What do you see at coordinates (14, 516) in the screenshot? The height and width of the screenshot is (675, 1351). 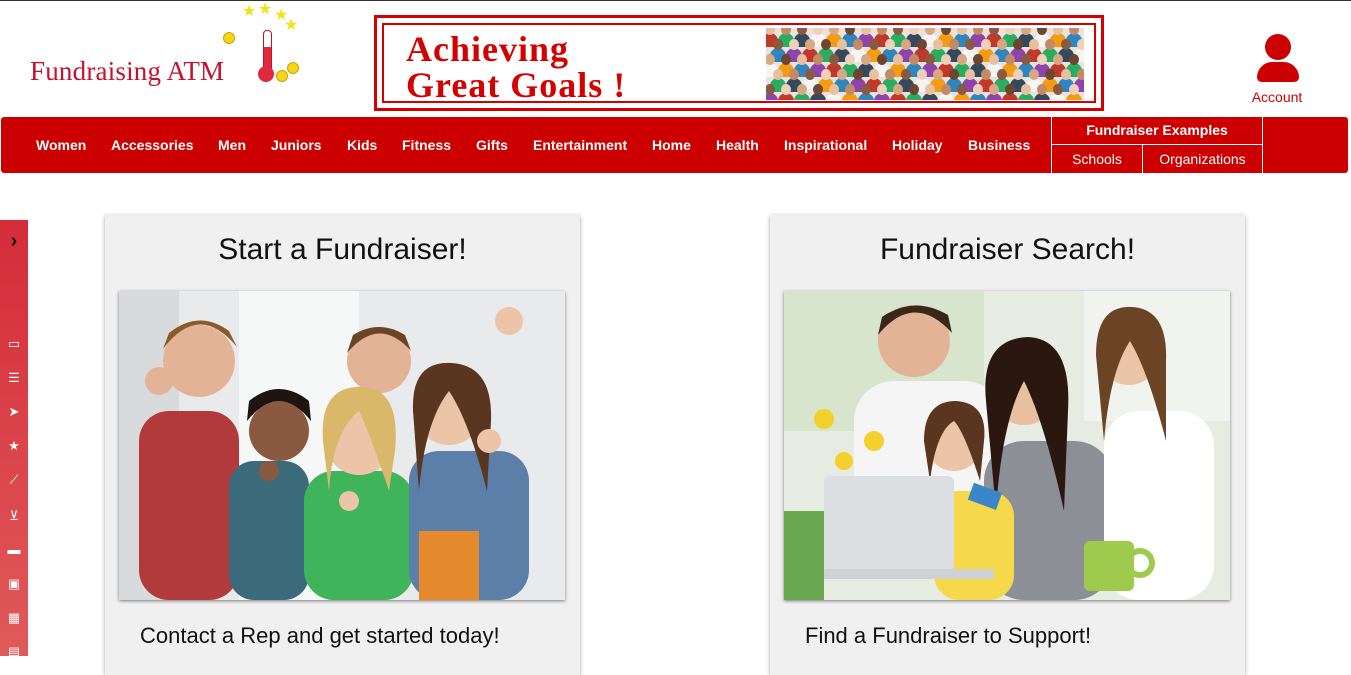 I see `cart-icon: ⊻` at bounding box center [14, 516].